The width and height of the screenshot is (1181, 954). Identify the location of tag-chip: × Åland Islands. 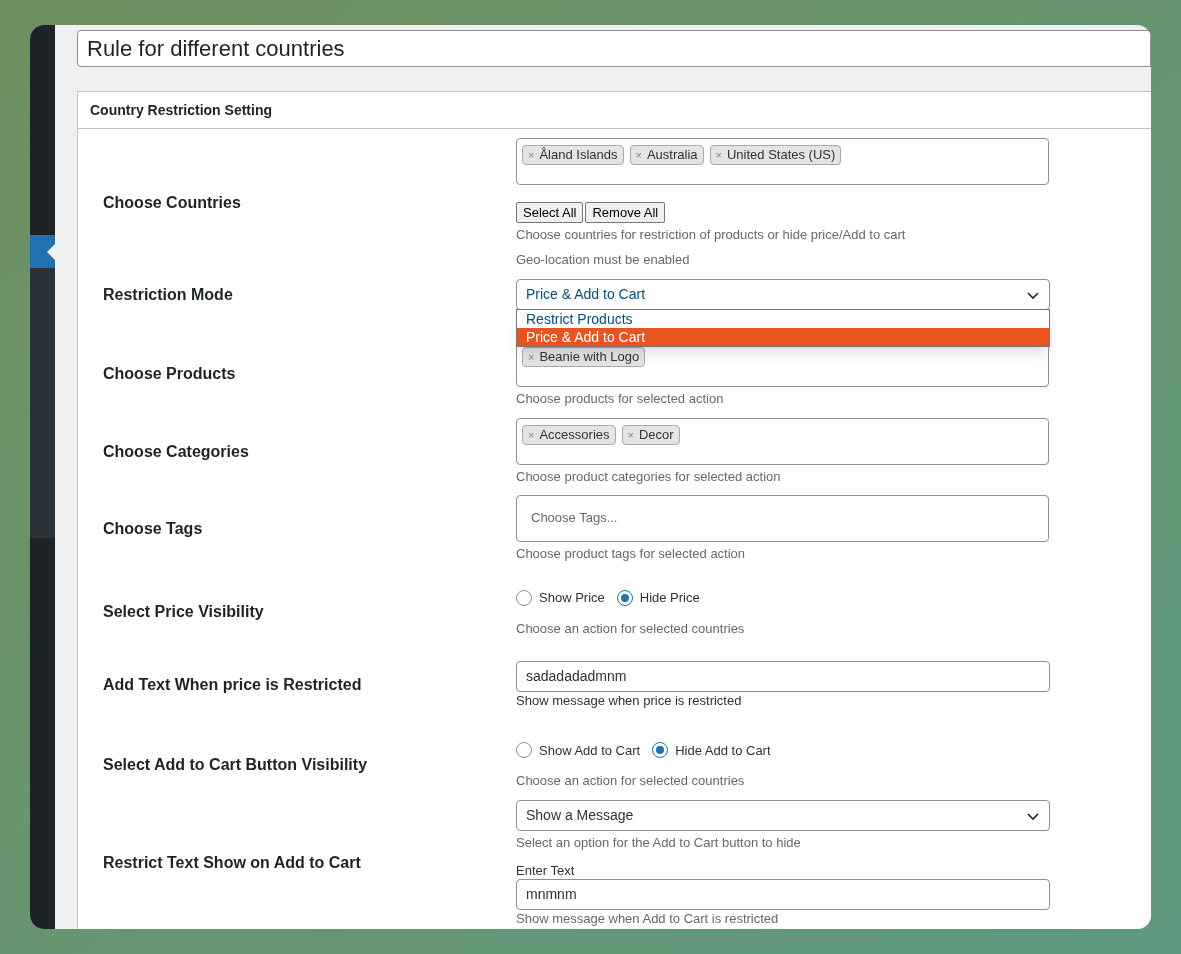
(573, 155).